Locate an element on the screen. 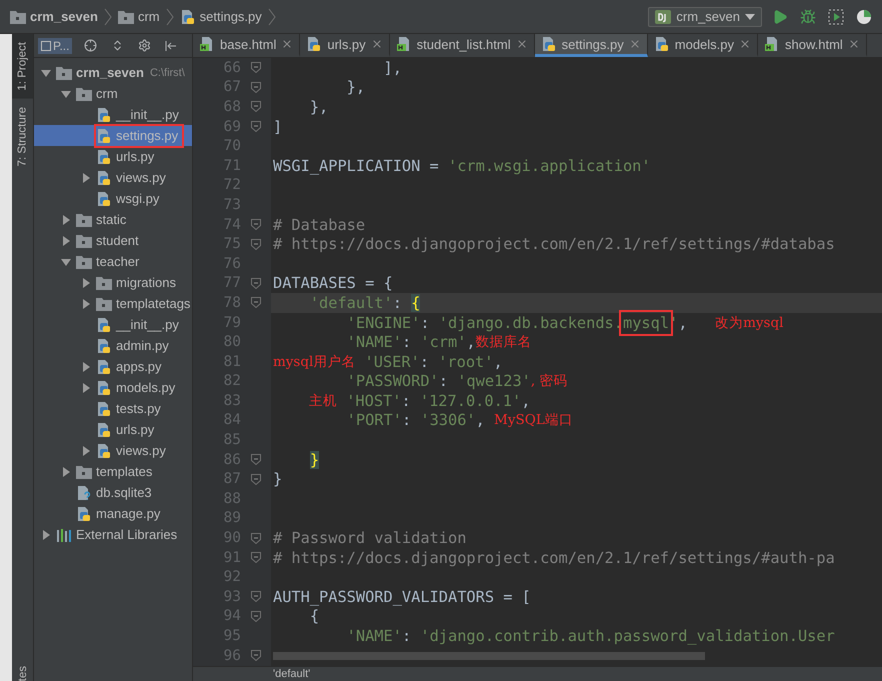 Image resolution: width=882 pixels, height=681 pixels. tree-label: External Libraries is located at coordinates (127, 534).